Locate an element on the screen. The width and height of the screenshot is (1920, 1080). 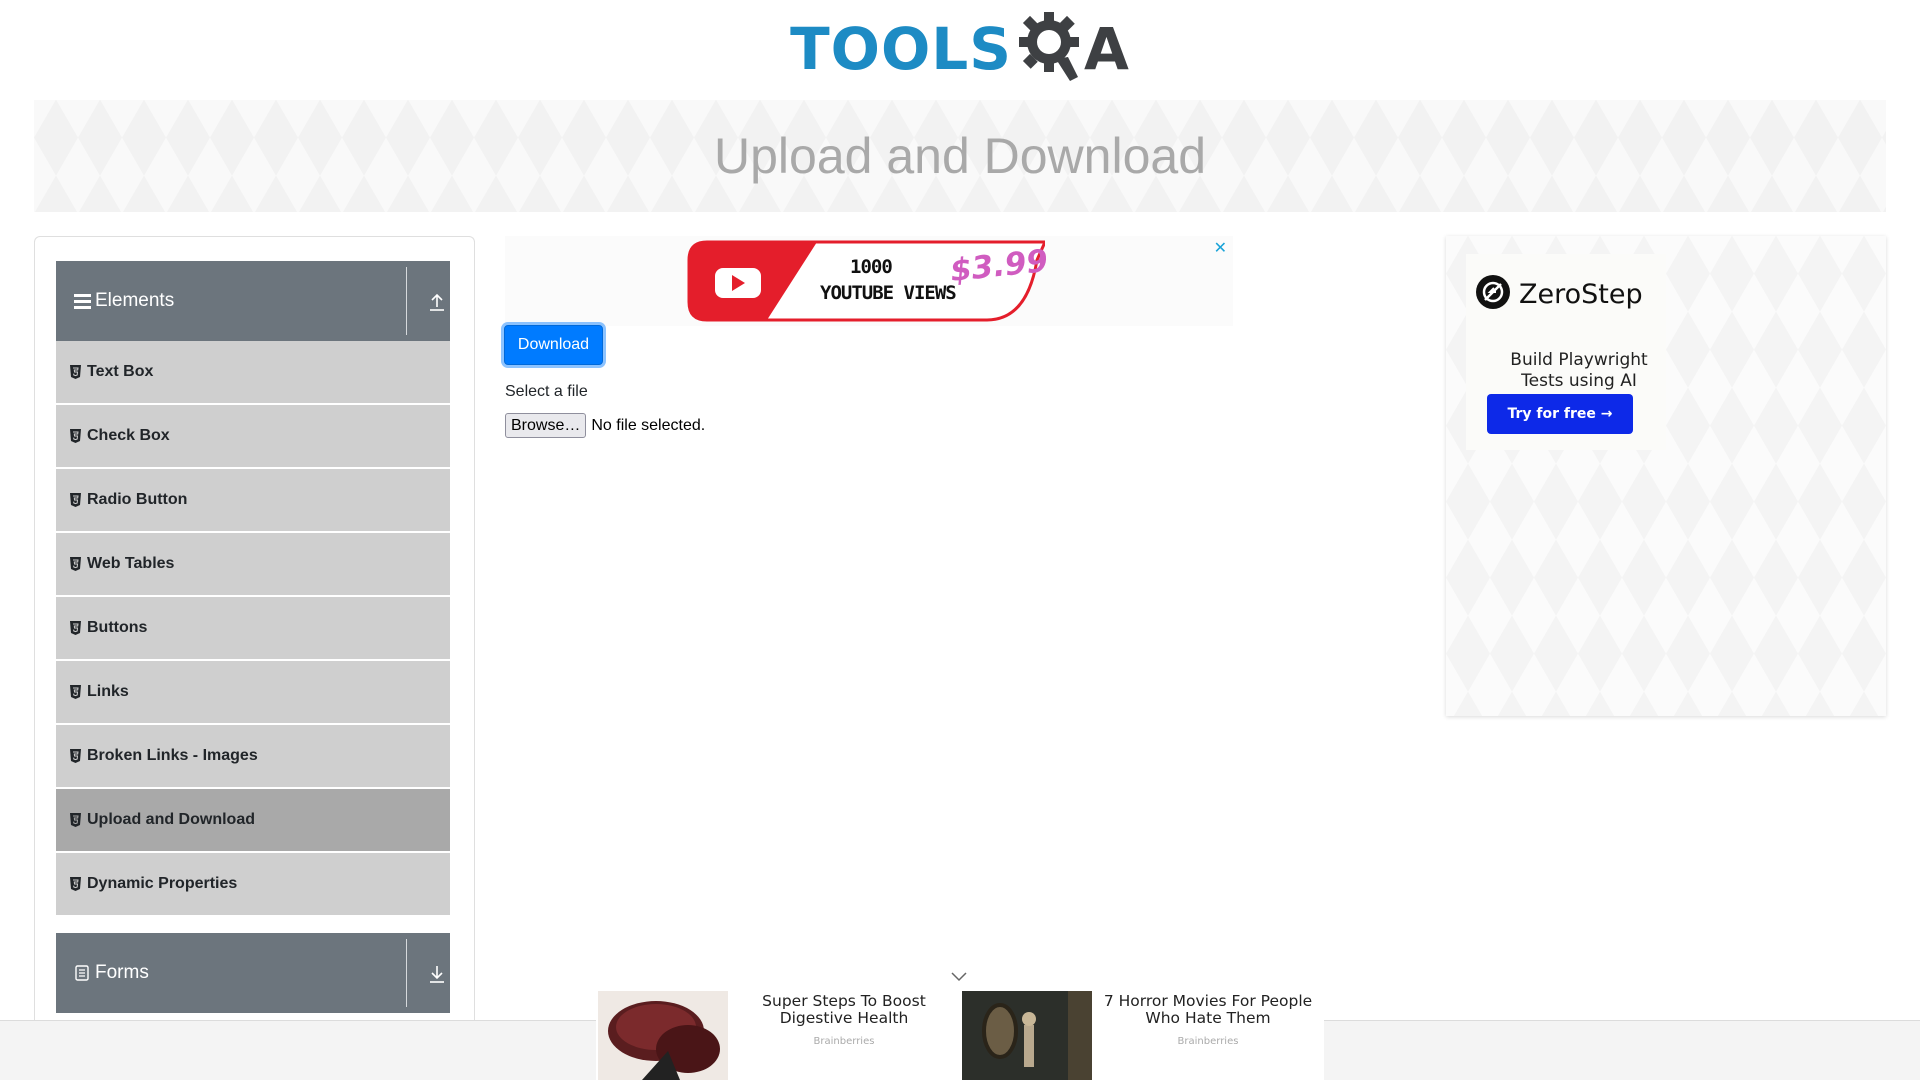
close-icon: ✕ is located at coordinates (1220, 247).